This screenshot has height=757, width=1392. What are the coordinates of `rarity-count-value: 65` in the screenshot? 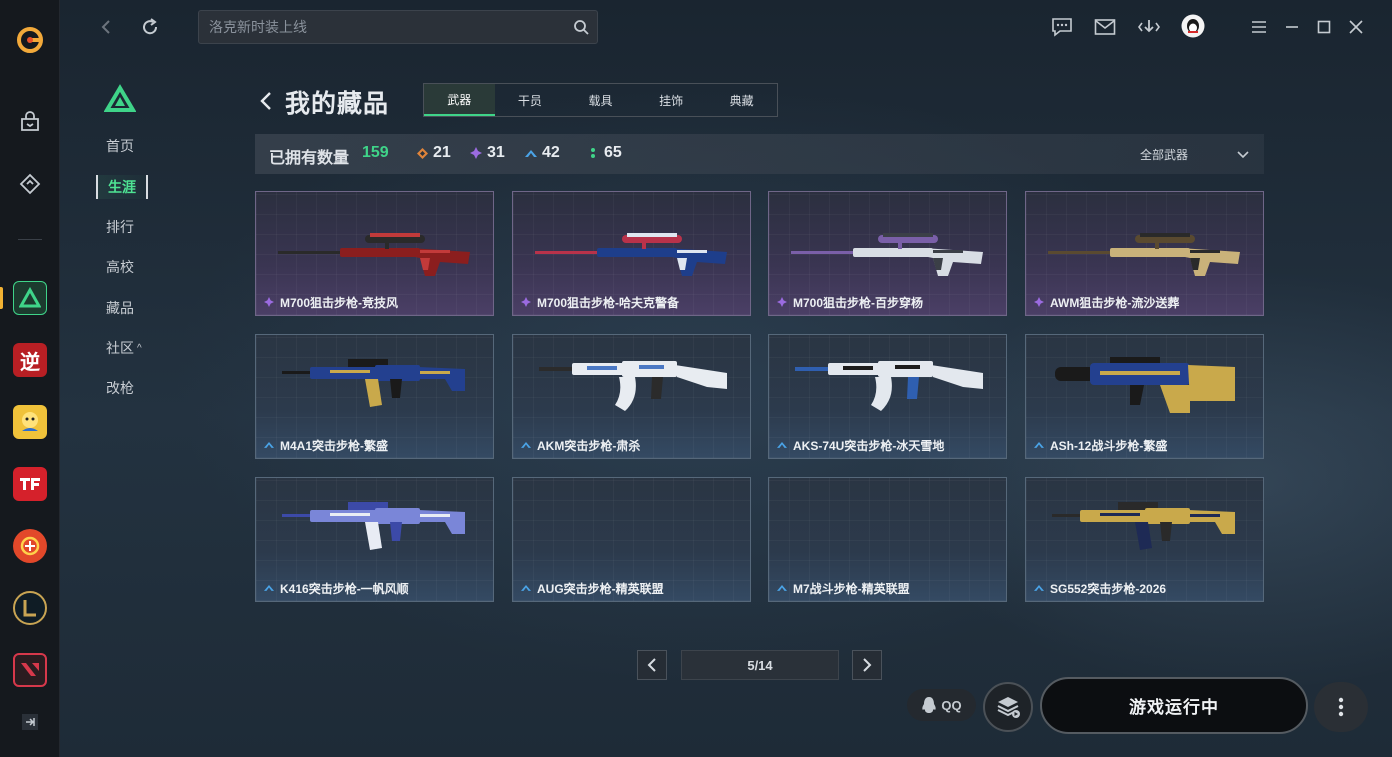 It's located at (613, 152).